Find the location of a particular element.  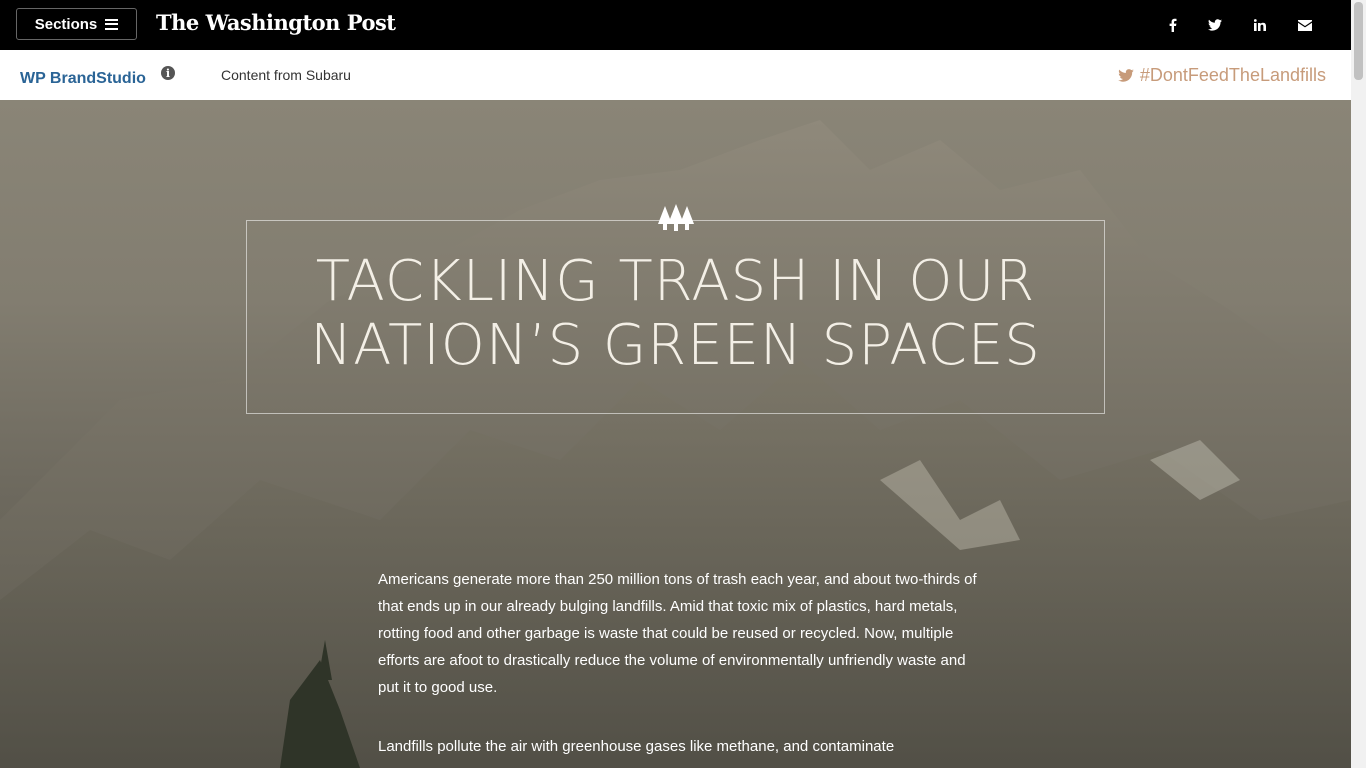

content-from-label: Content from Subaru is located at coordinates (286, 75).